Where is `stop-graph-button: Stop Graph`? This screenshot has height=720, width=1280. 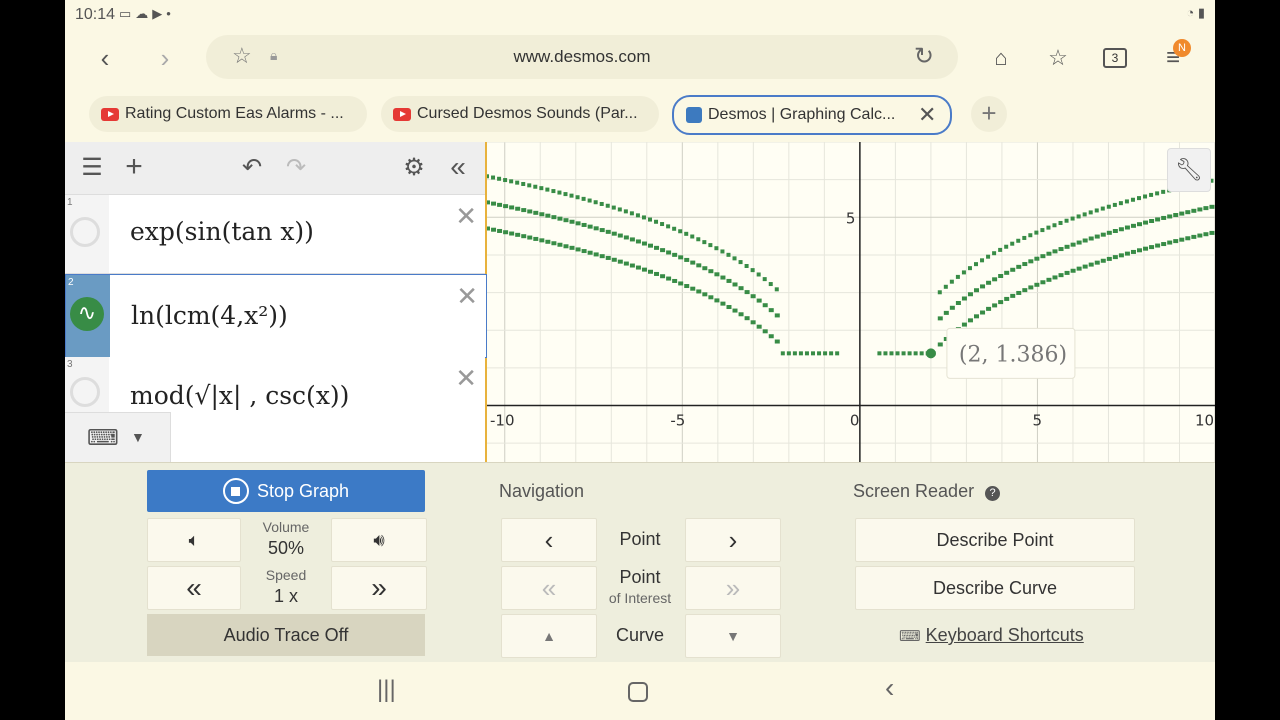 stop-graph-button: Stop Graph is located at coordinates (286, 491).